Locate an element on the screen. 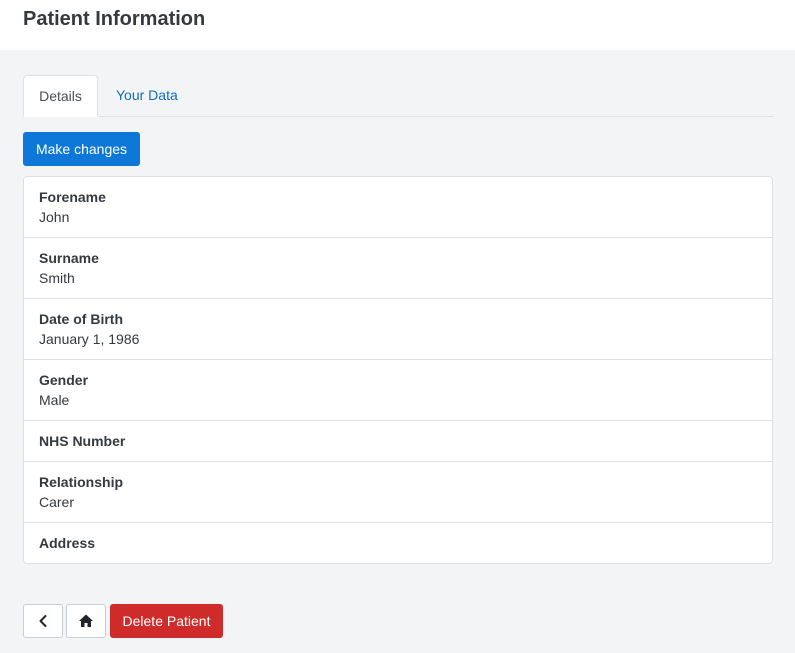 The width and height of the screenshot is (795, 653). field-label: Address is located at coordinates (67, 543).